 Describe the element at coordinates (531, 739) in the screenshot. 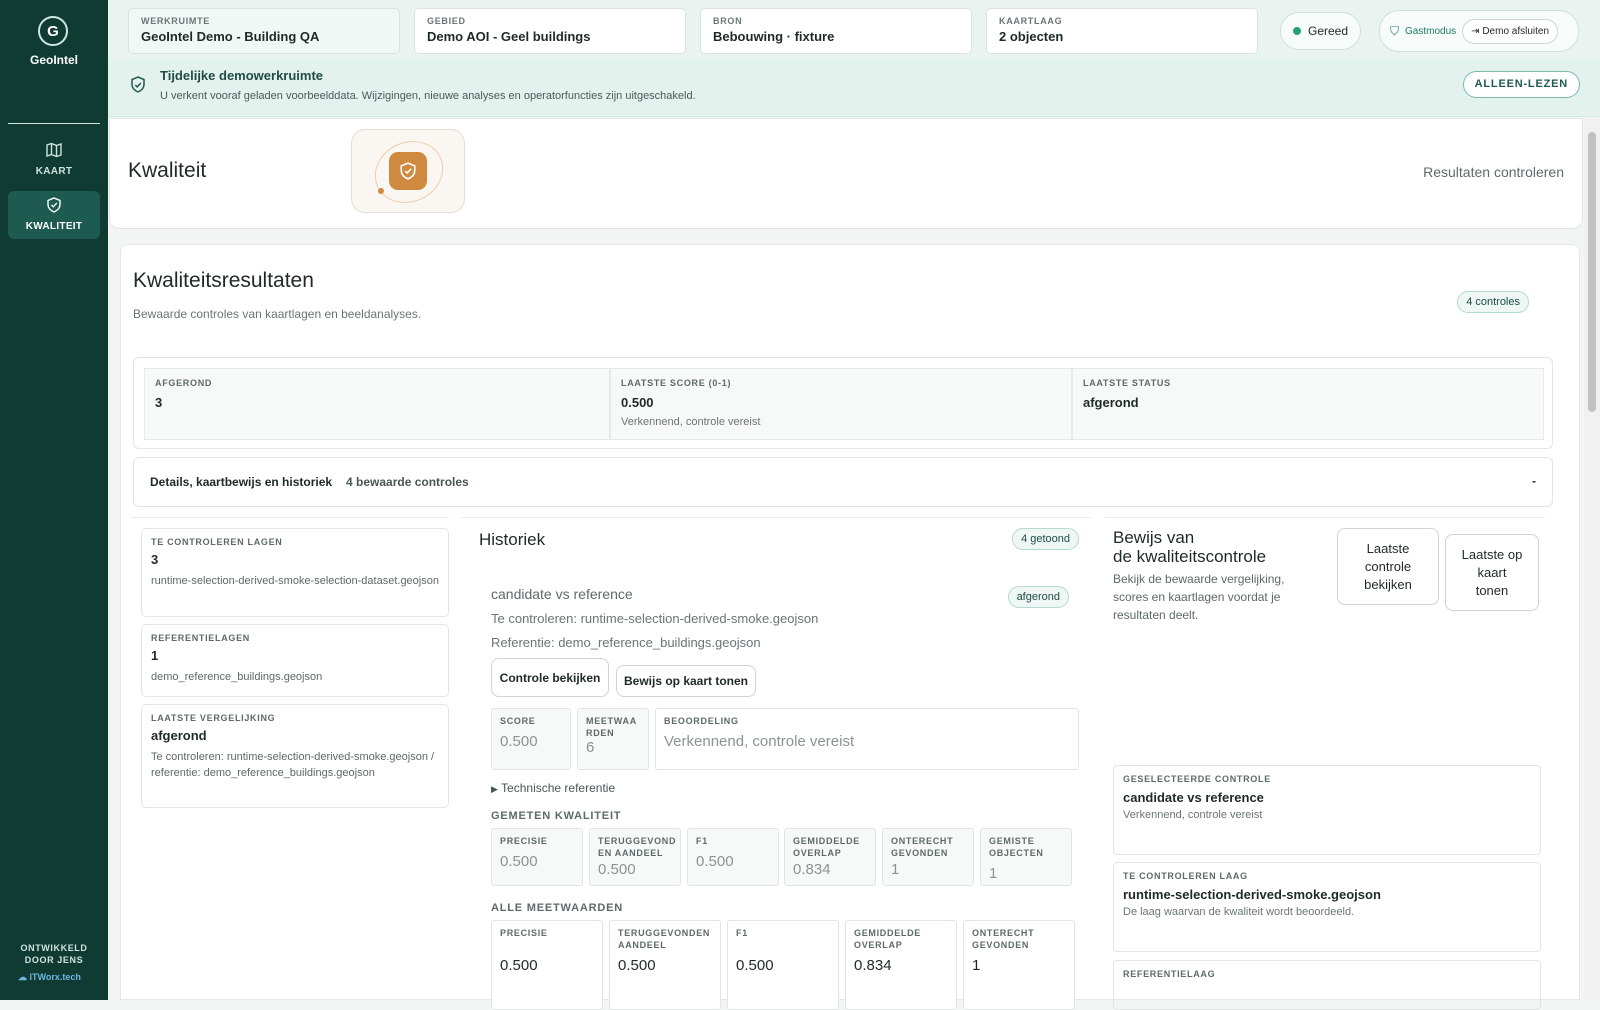

I see `score-card: SCORE 0.500` at that location.